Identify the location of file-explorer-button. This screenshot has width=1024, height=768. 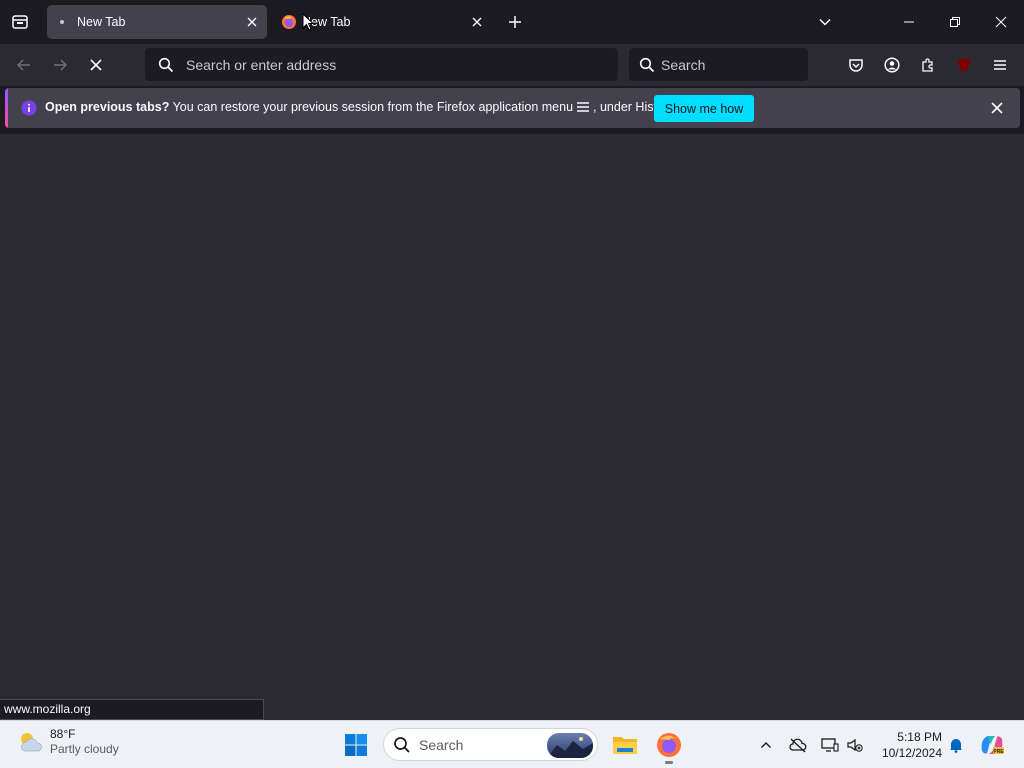
(625, 745).